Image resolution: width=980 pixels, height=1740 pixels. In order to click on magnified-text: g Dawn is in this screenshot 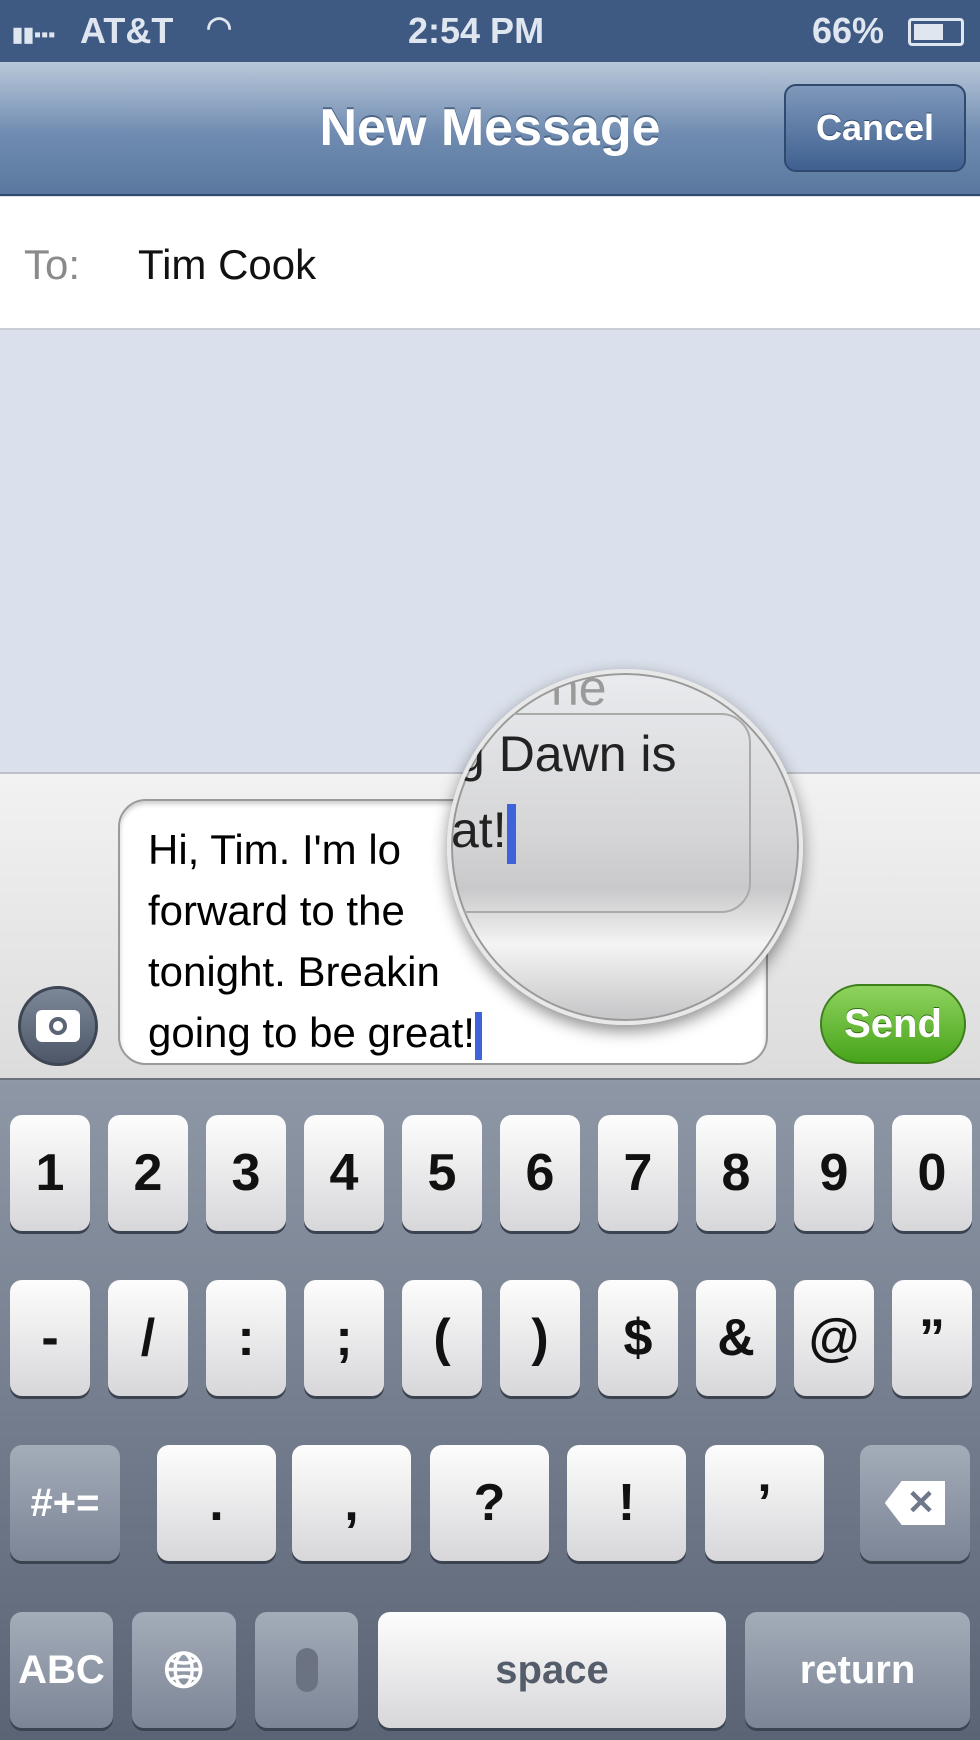, I will do `click(567, 754)`.